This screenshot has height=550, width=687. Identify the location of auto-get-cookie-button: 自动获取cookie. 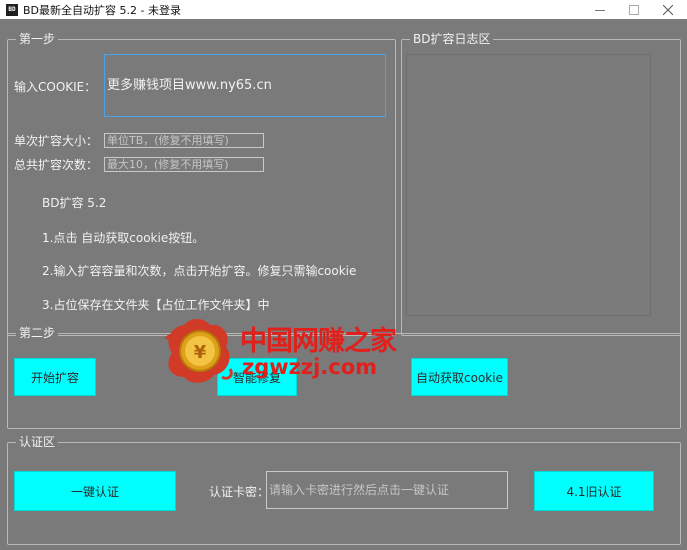
(459, 377).